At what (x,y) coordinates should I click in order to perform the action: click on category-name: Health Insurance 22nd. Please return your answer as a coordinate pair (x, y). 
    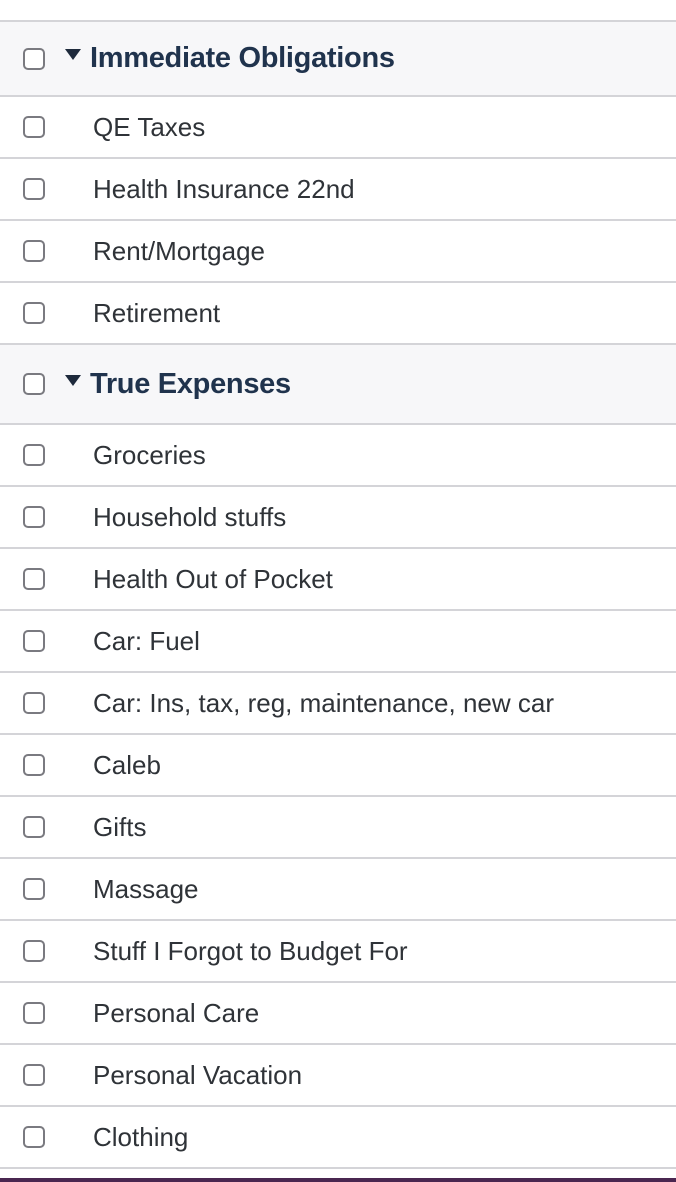
    Looking at the image, I should click on (224, 188).